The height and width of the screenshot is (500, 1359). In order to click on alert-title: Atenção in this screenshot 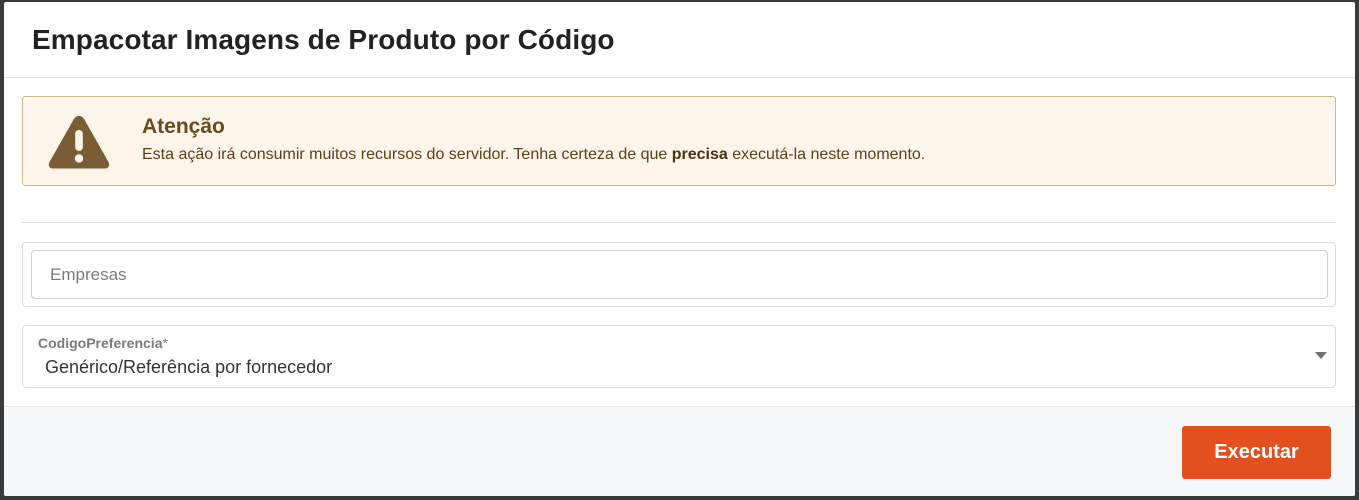, I will do `click(183, 126)`.